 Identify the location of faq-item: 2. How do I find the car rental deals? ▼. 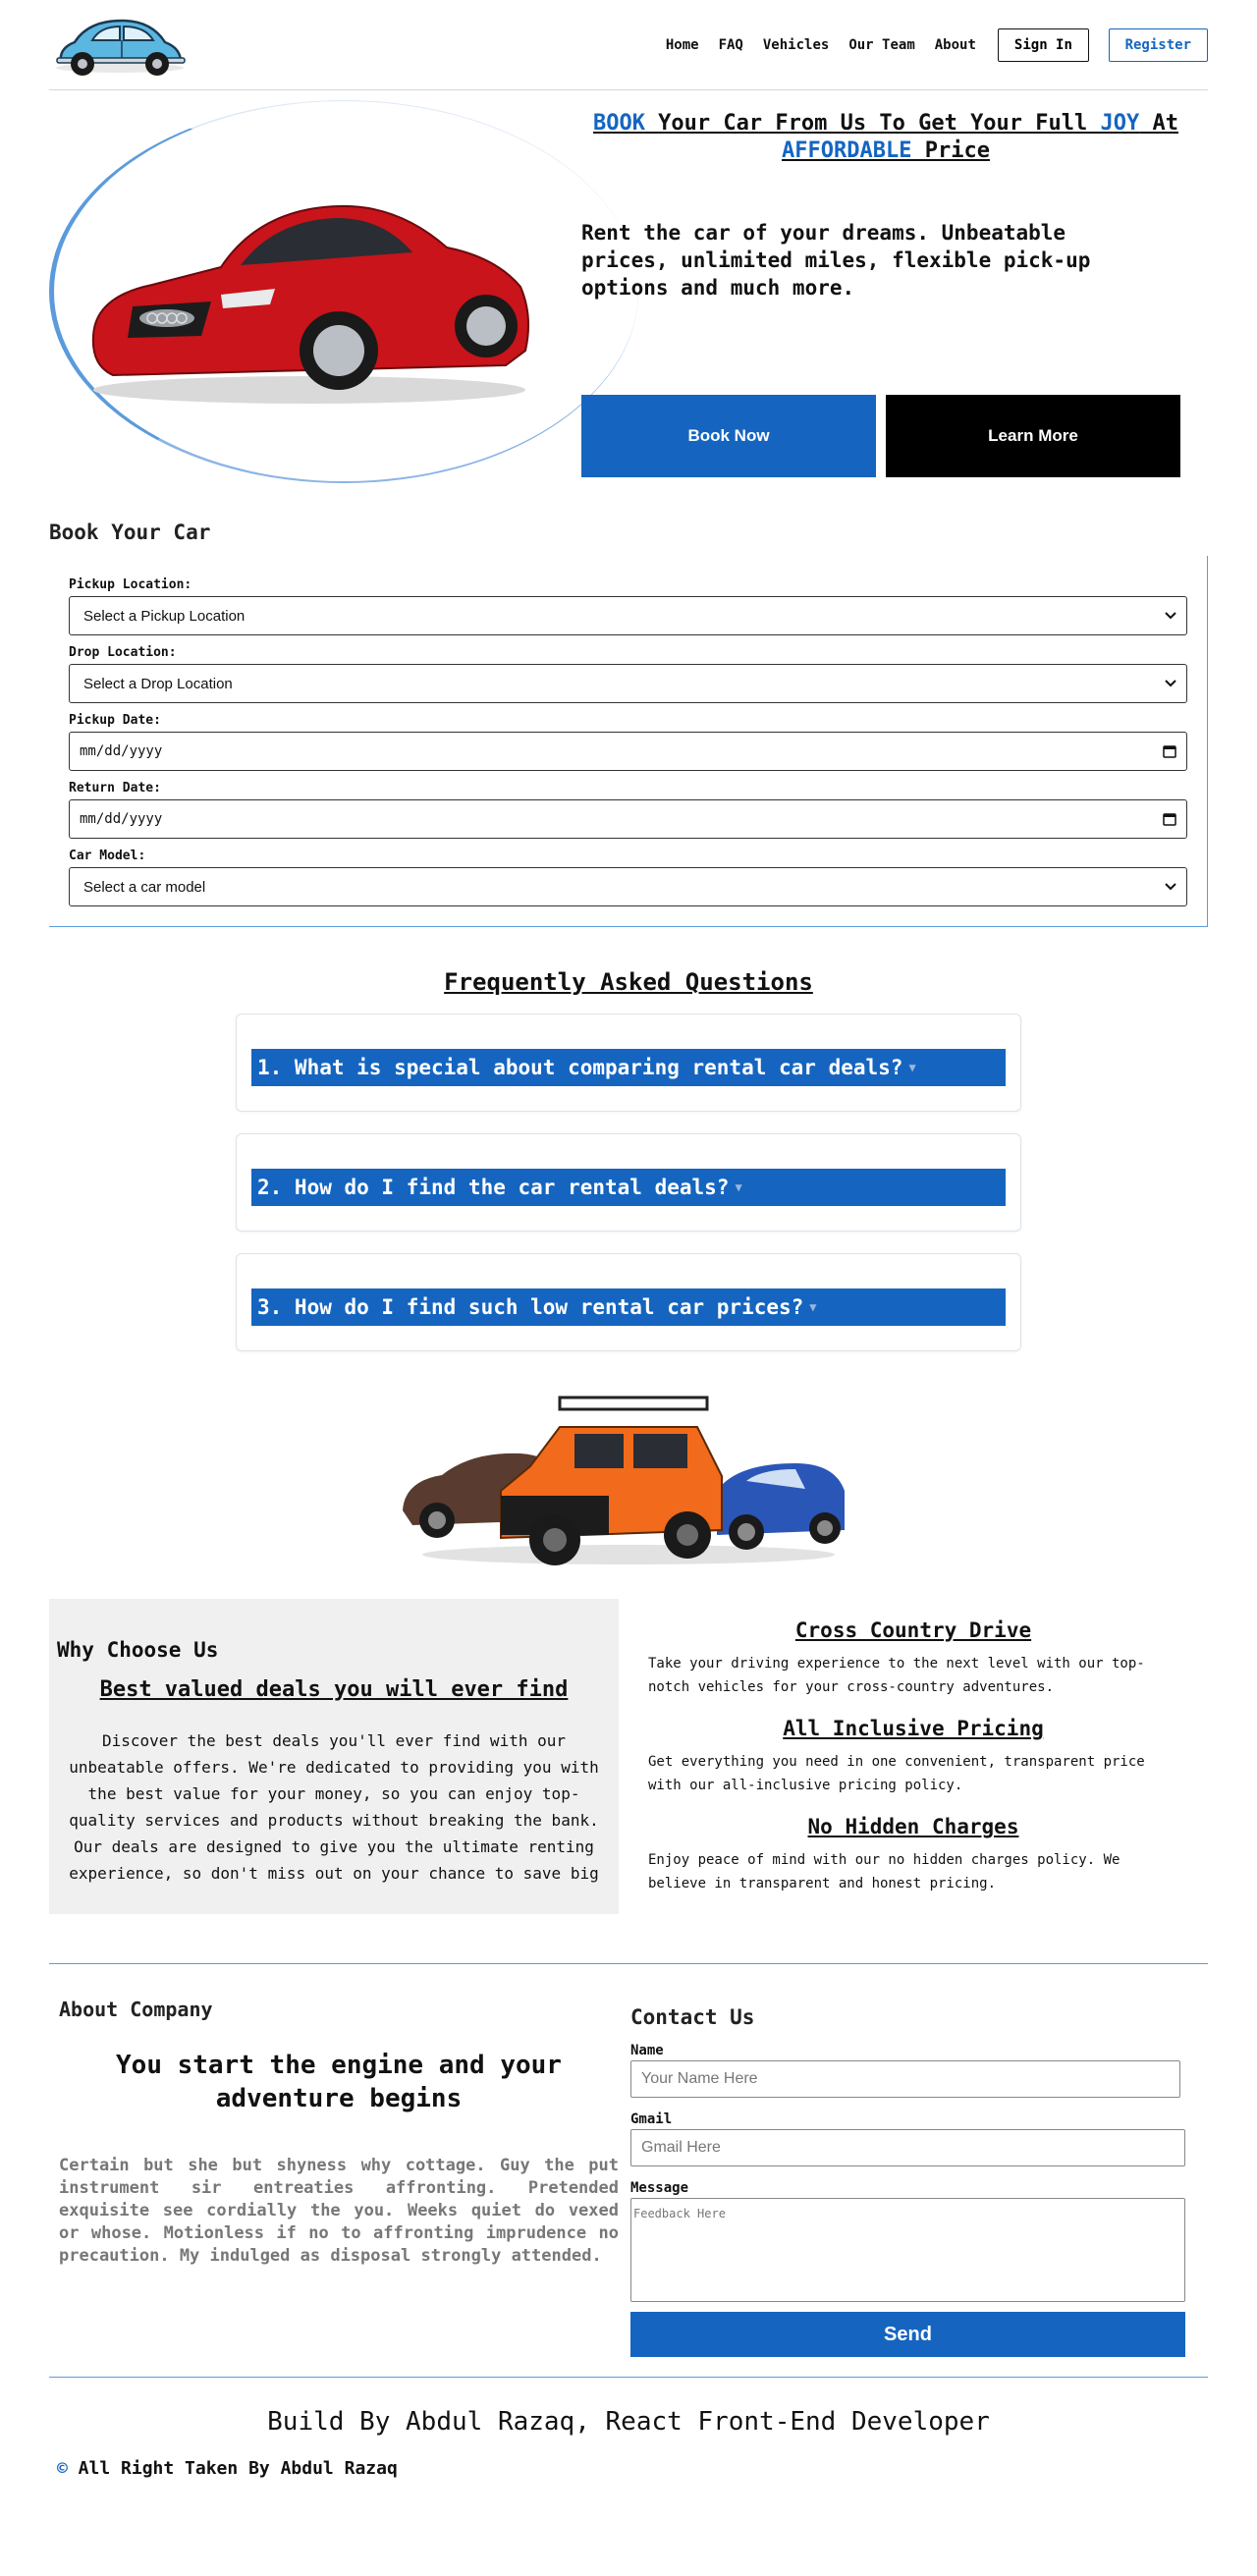
(628, 1183).